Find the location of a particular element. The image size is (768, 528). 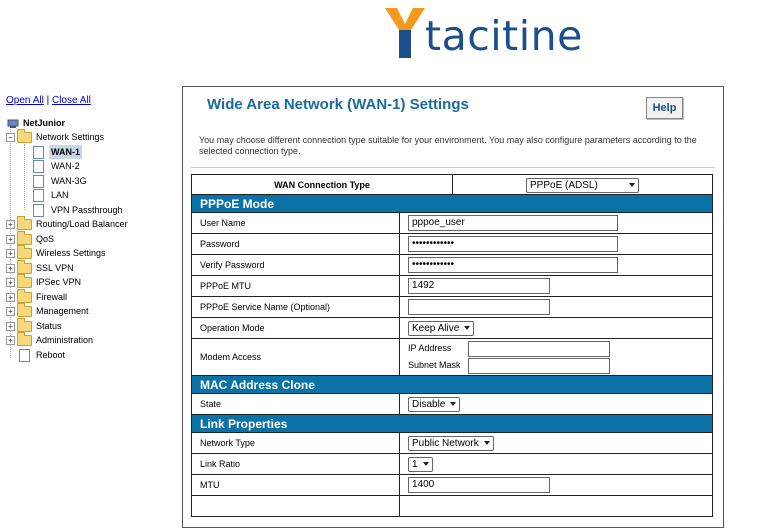

tree-item-label: LAN is located at coordinates (60, 195).